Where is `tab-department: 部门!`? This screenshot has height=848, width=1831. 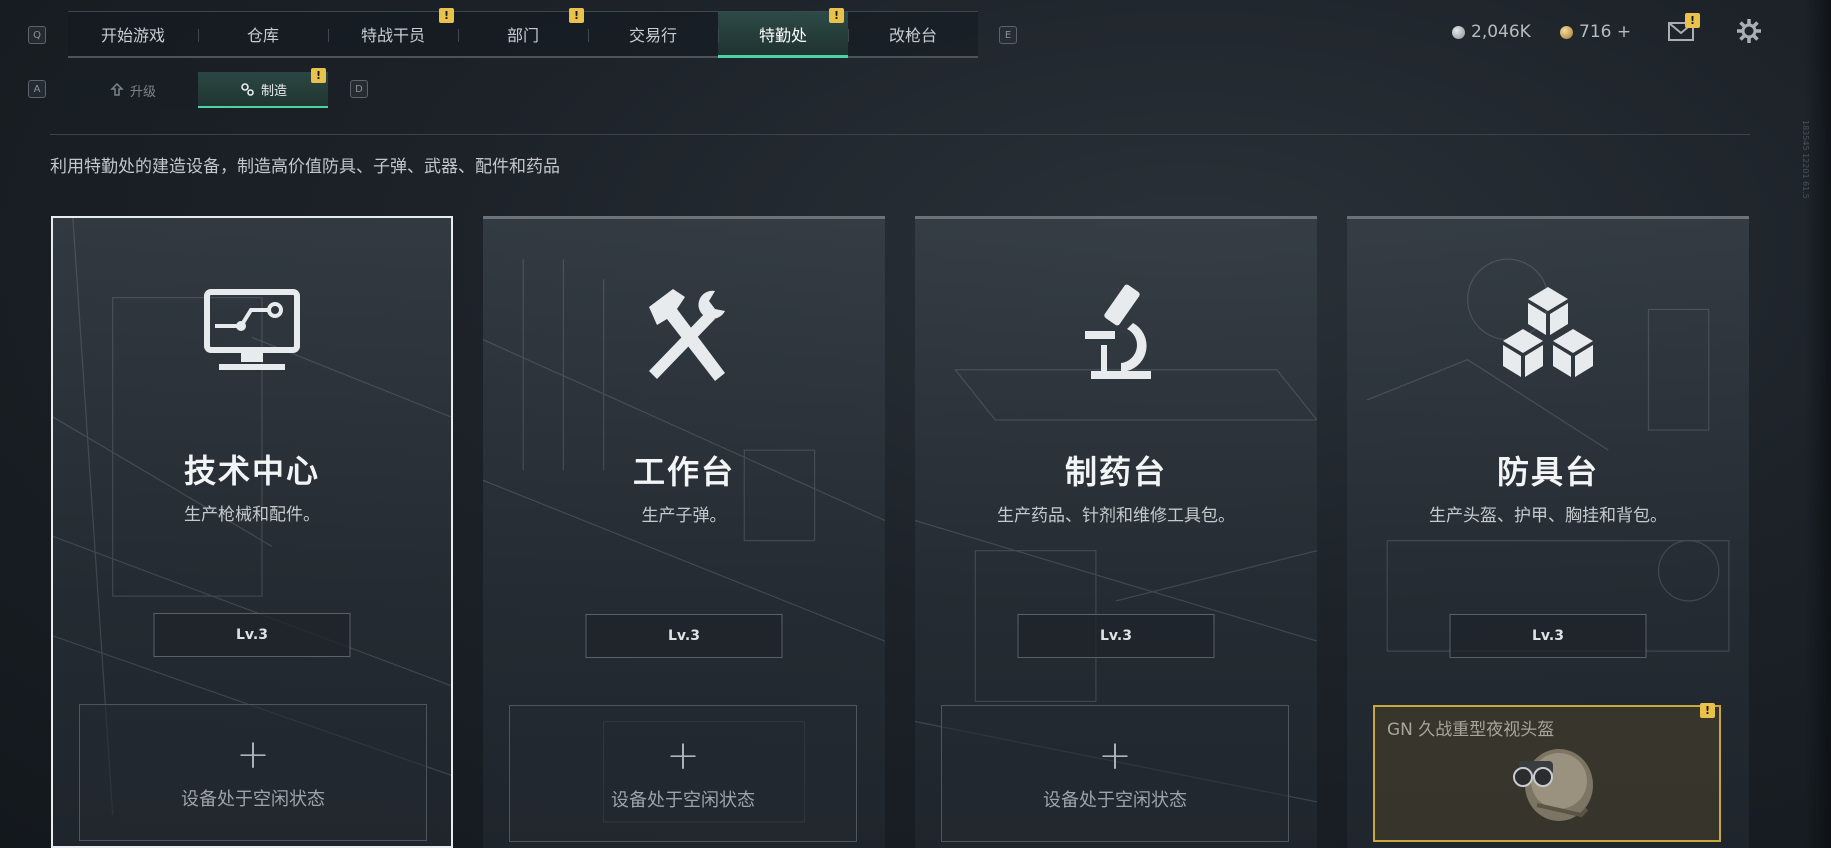 tab-department: 部门! is located at coordinates (523, 32).